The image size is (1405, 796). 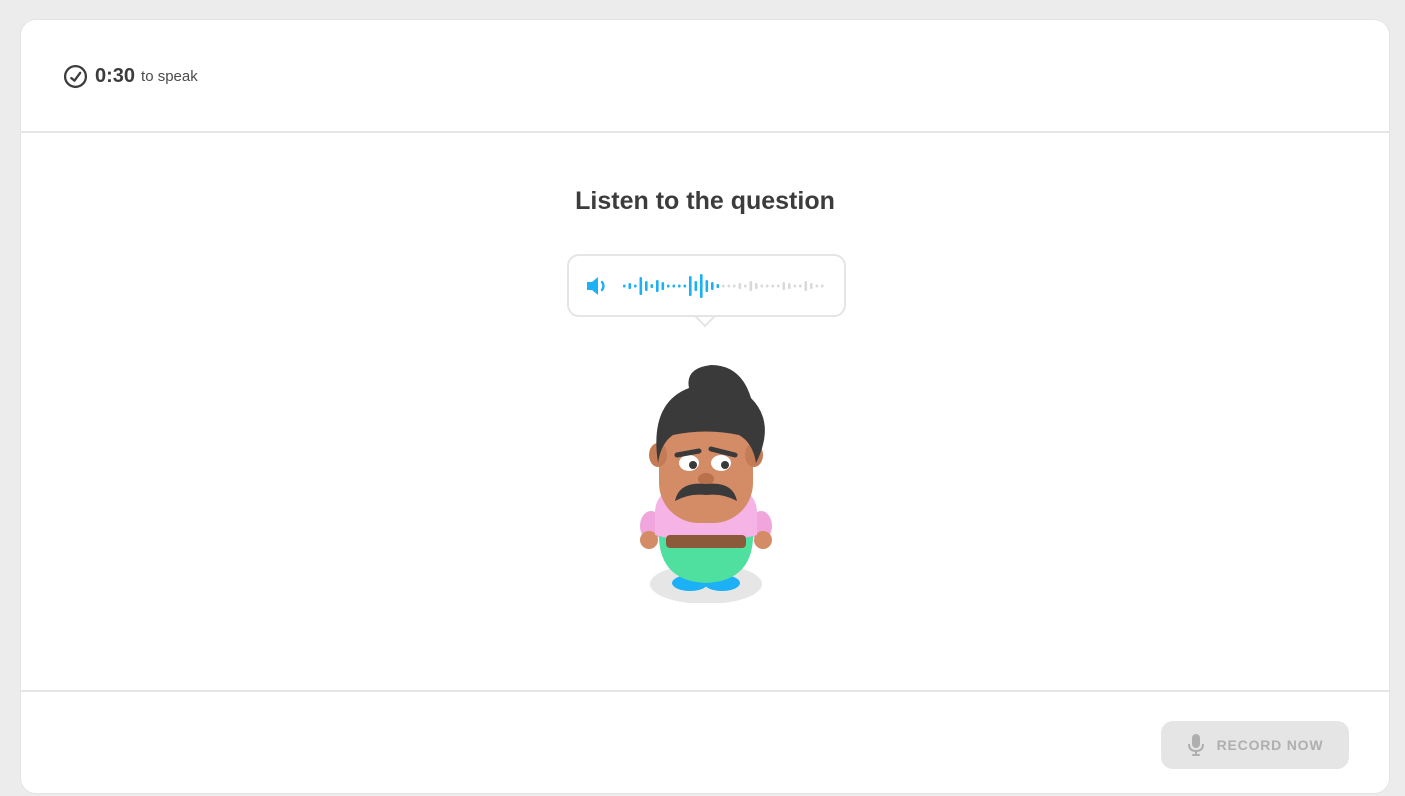 What do you see at coordinates (705, 76) in the screenshot?
I see `card-header: 0:30 to speak` at bounding box center [705, 76].